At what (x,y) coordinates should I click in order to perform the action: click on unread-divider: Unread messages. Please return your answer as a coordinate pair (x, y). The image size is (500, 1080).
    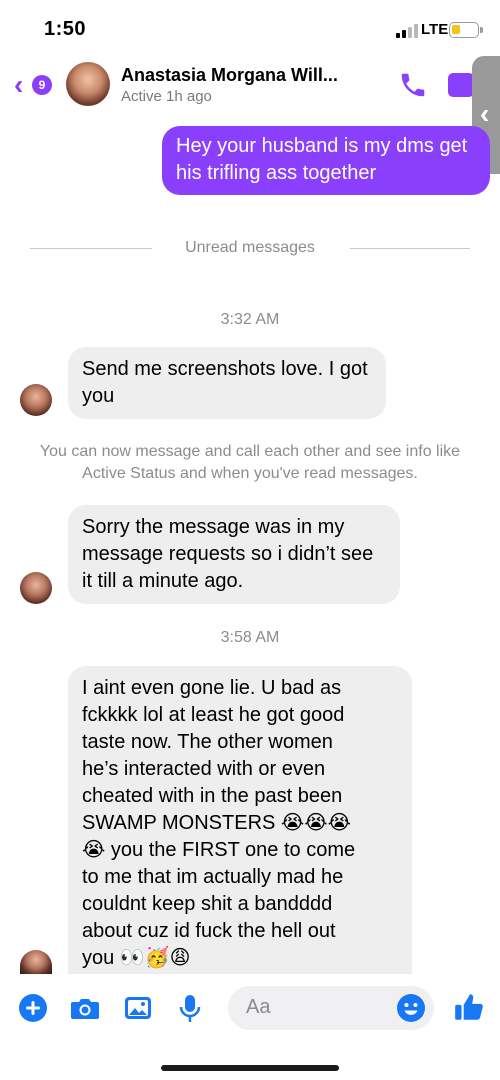
    Looking at the image, I should click on (250, 249).